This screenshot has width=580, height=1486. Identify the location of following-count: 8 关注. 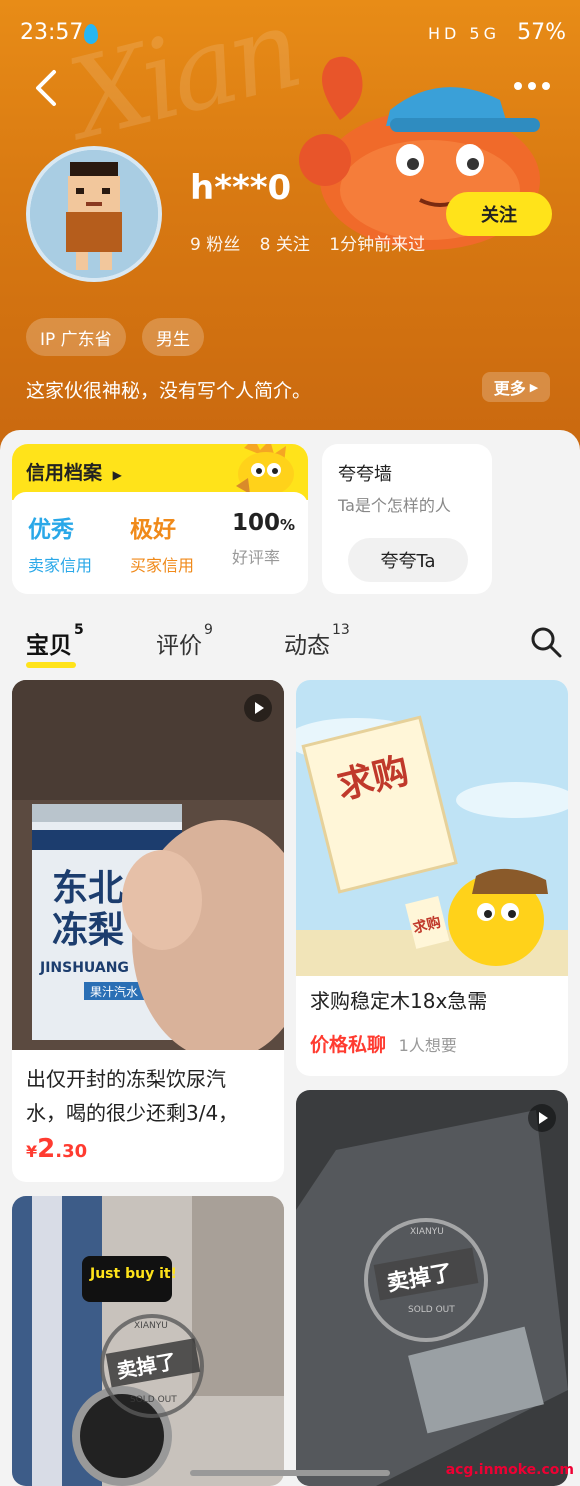
(285, 245).